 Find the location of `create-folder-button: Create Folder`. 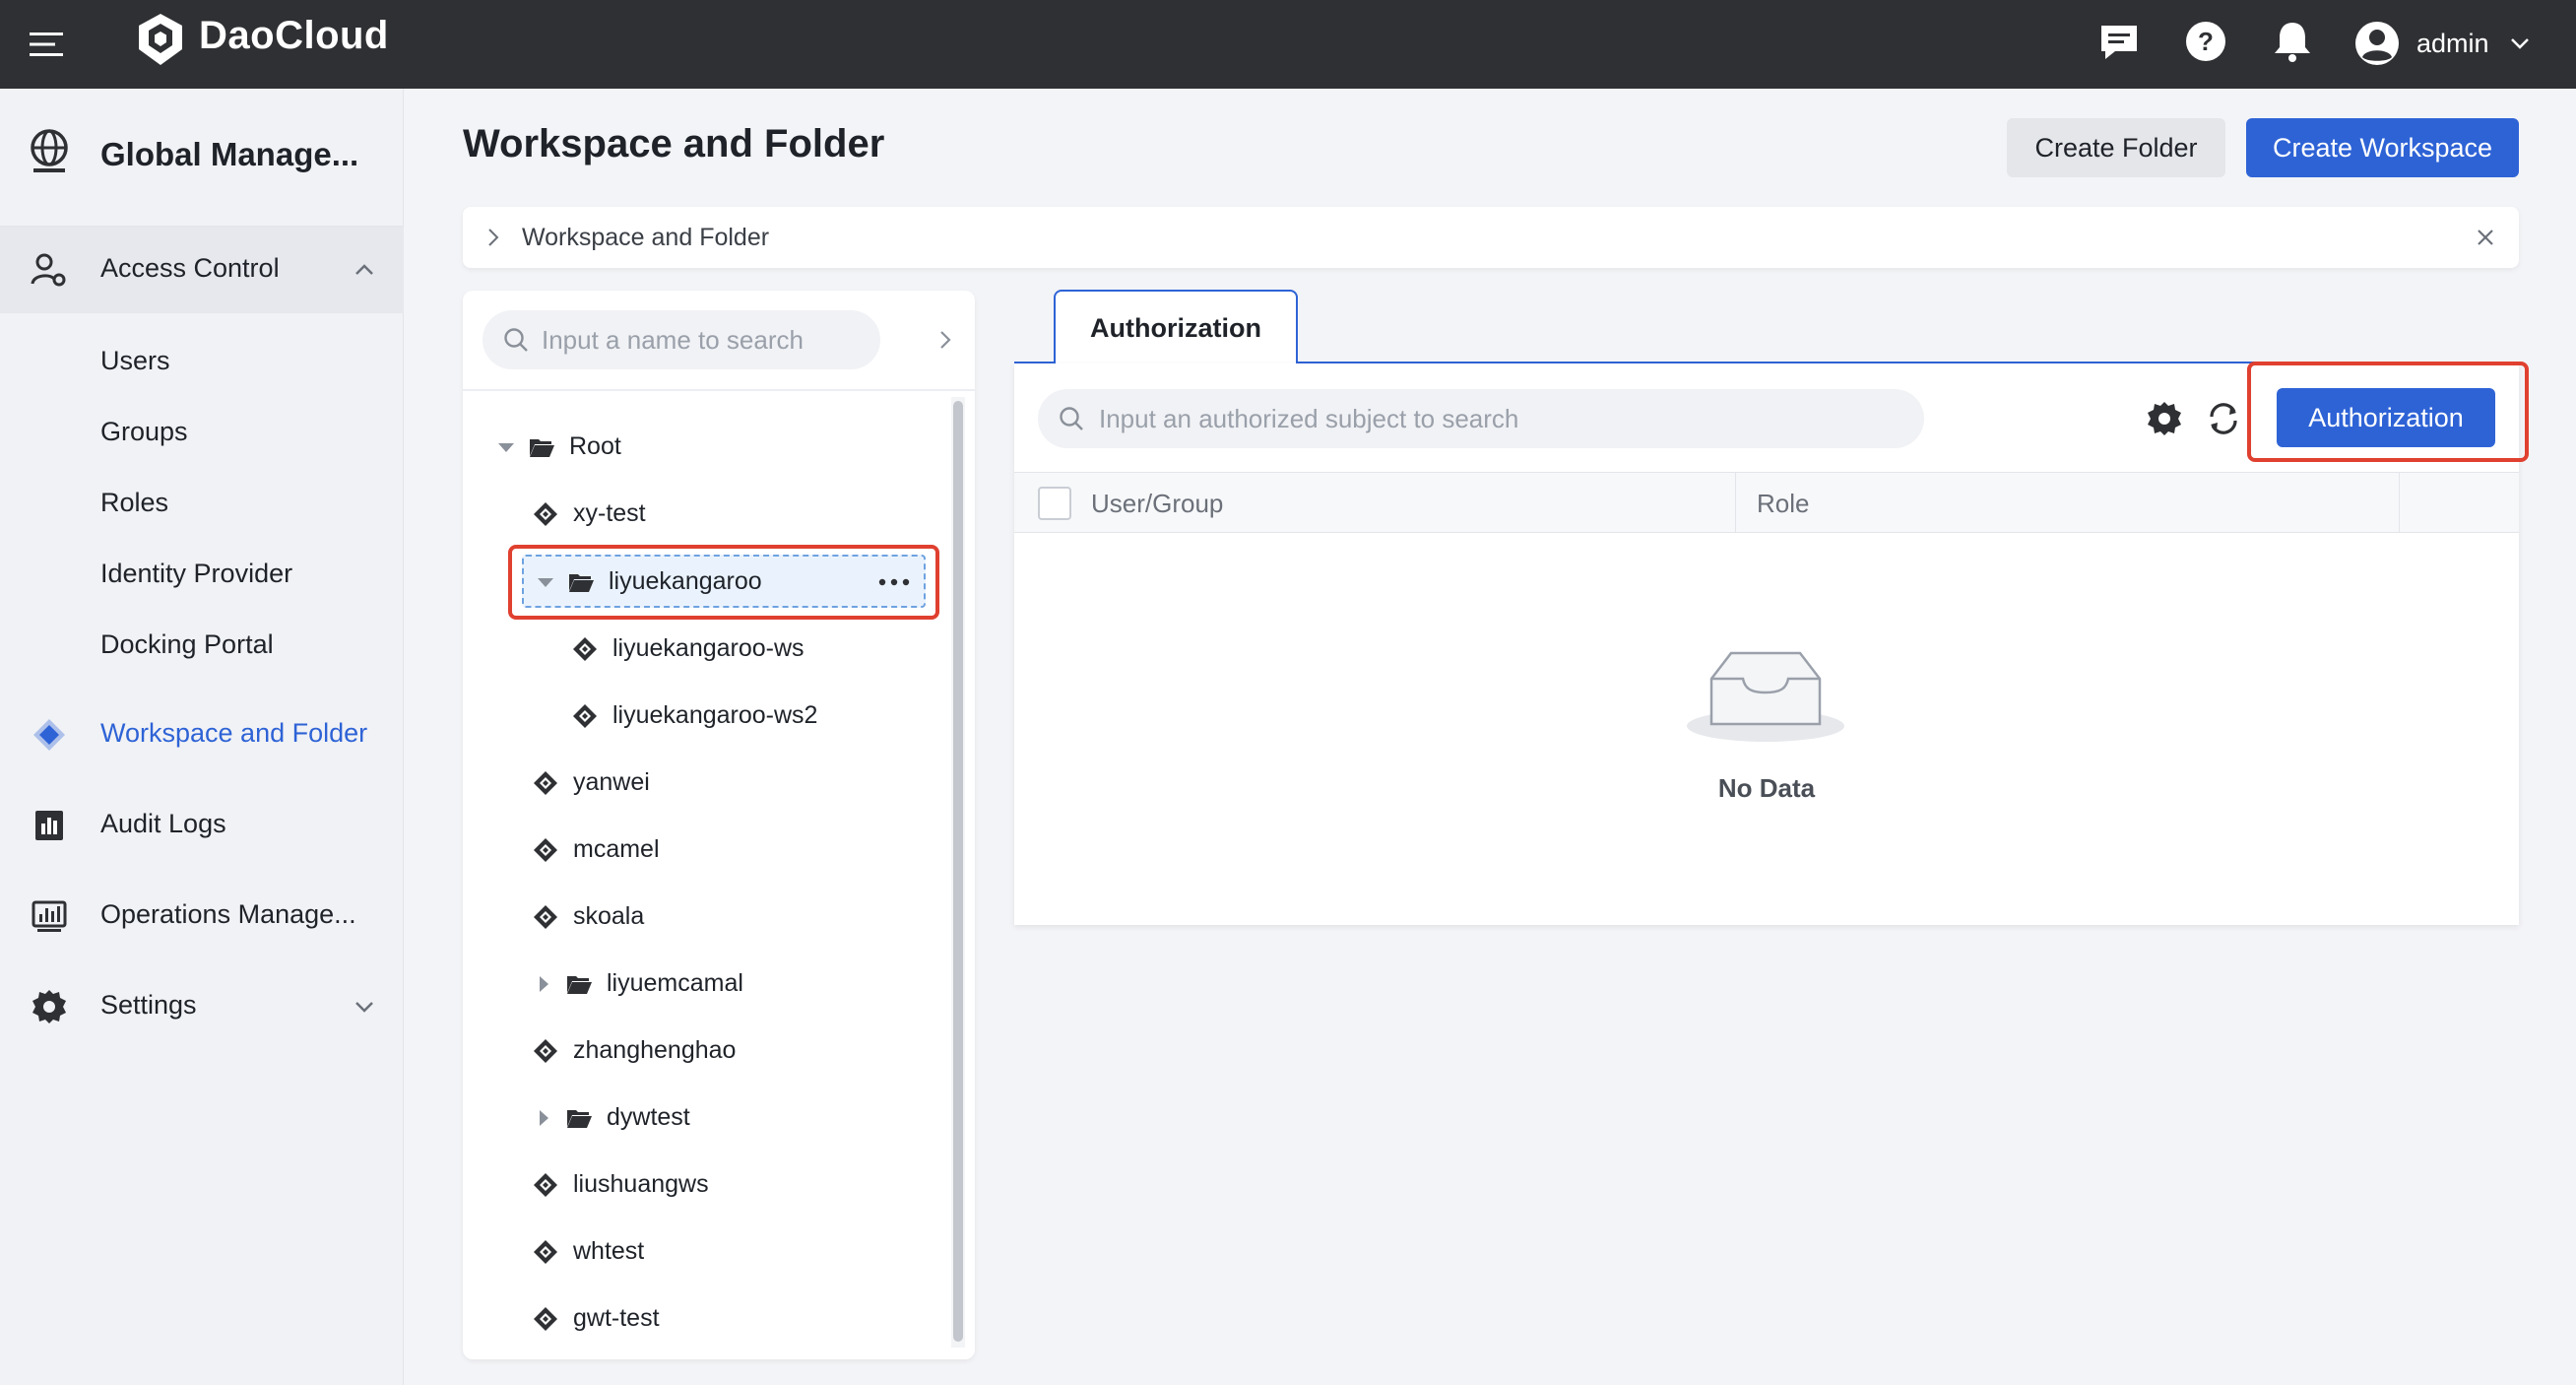

create-folder-button: Create Folder is located at coordinates (2116, 147).